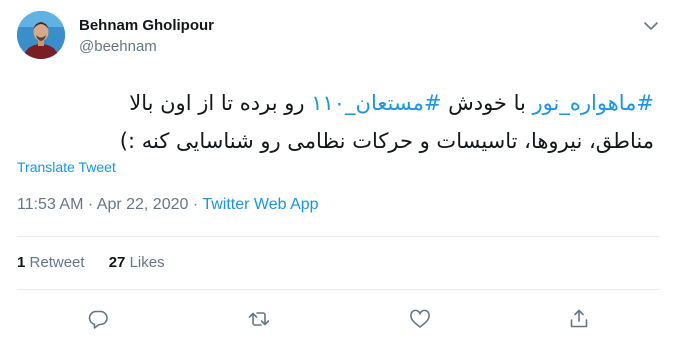 The height and width of the screenshot is (346, 677). What do you see at coordinates (117, 262) in the screenshot?
I see `likes-count: 27` at bounding box center [117, 262].